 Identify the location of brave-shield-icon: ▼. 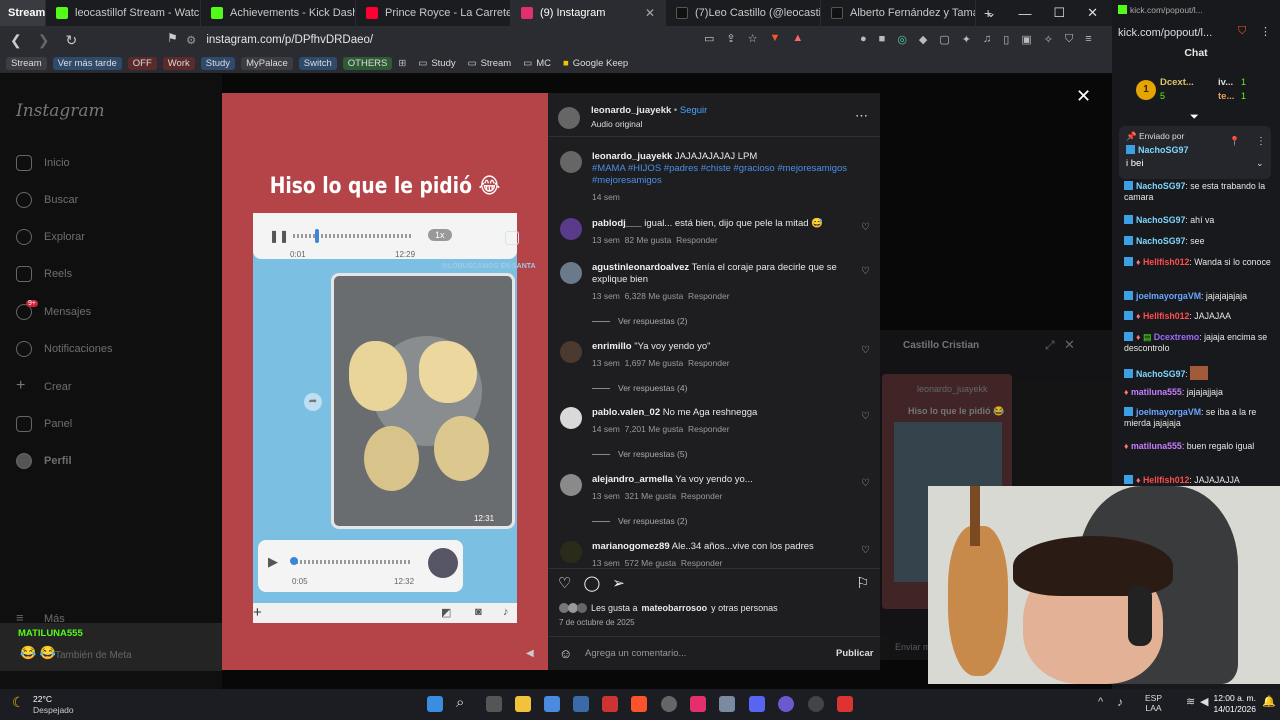
(775, 38).